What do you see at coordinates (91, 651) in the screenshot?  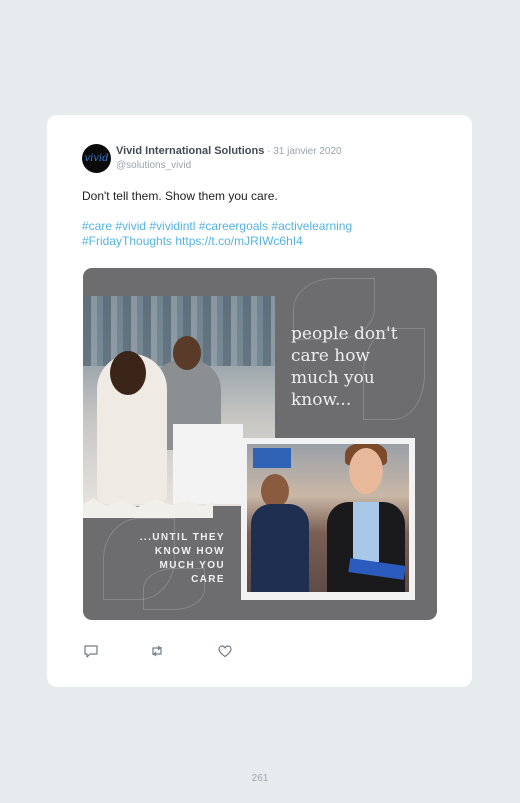 I see `reply-icon` at bounding box center [91, 651].